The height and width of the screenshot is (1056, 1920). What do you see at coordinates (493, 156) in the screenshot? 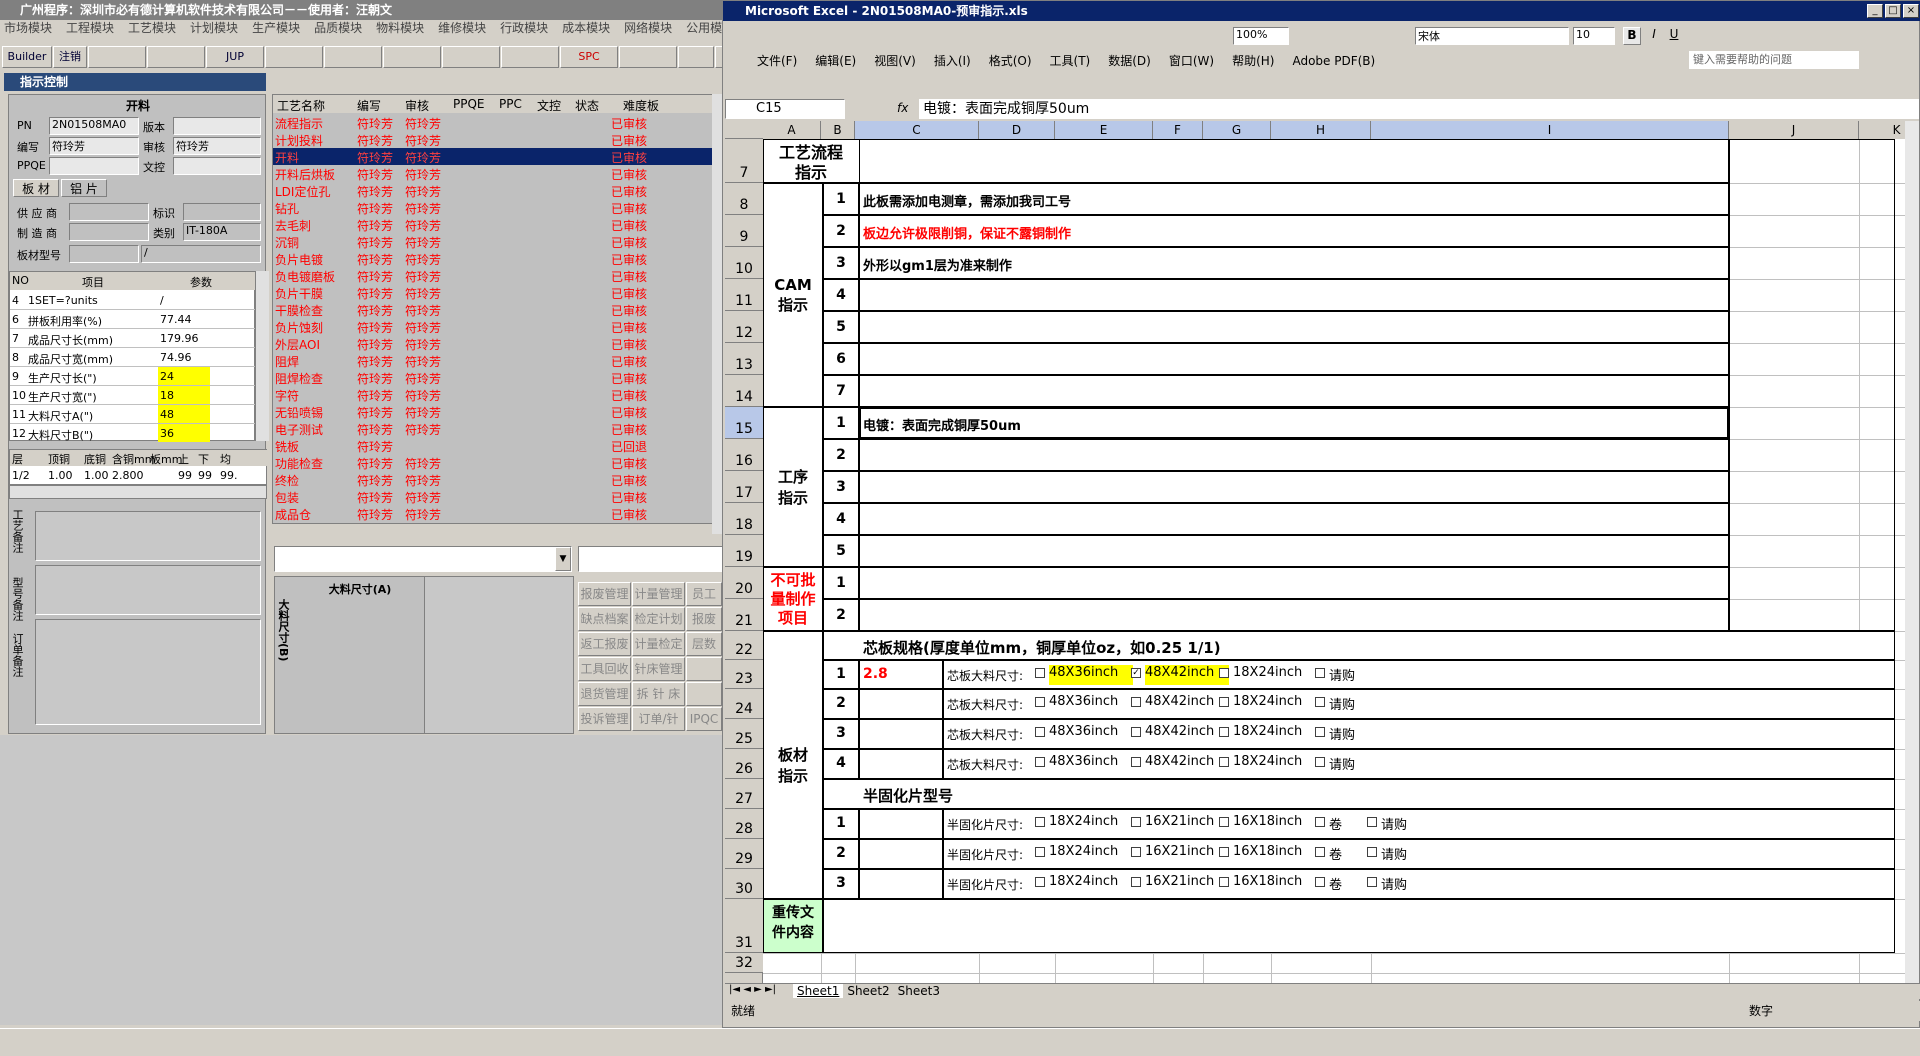
I see `process-row: 开料 符玲芳 符玲芳 已审核` at bounding box center [493, 156].